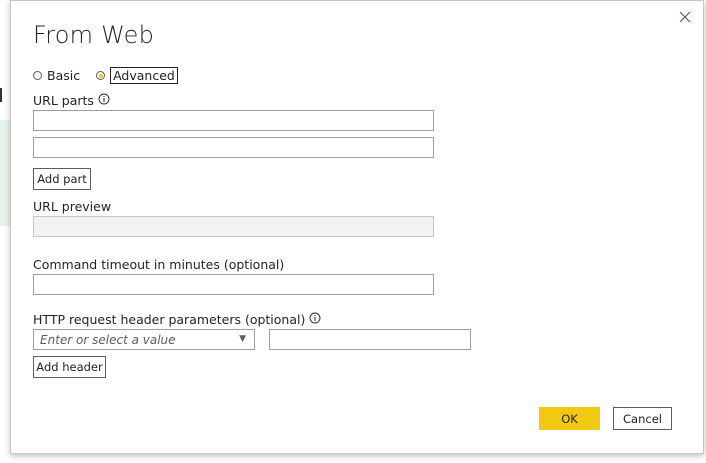 This screenshot has width=706, height=463. What do you see at coordinates (94, 35) in the screenshot?
I see `dialog-title: From Web` at bounding box center [94, 35].